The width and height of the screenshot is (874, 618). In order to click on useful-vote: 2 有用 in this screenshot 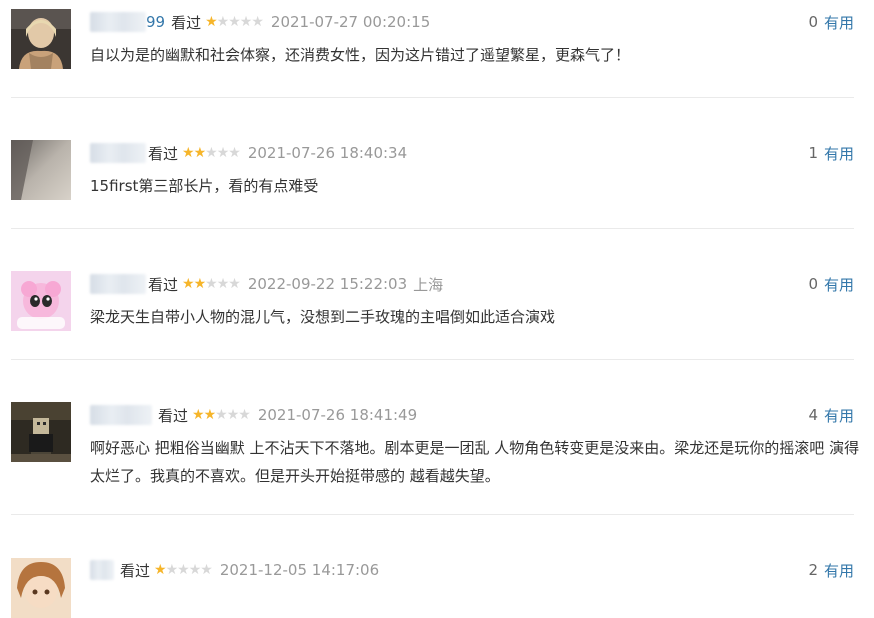, I will do `click(831, 570)`.